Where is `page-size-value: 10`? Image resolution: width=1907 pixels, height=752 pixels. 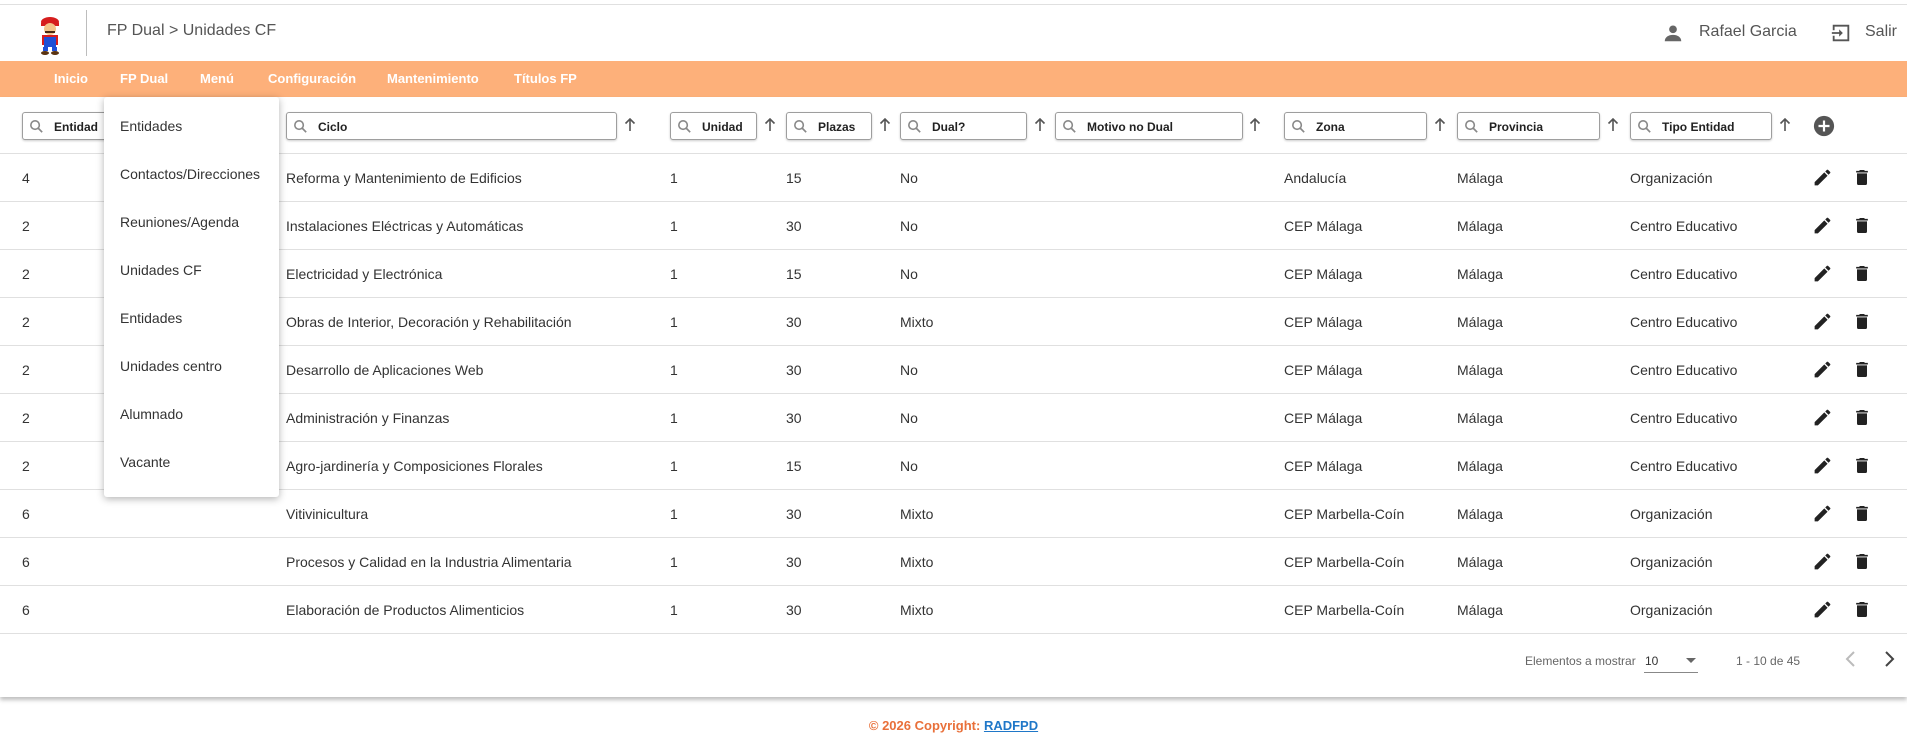
page-size-value: 10 is located at coordinates (1652, 661).